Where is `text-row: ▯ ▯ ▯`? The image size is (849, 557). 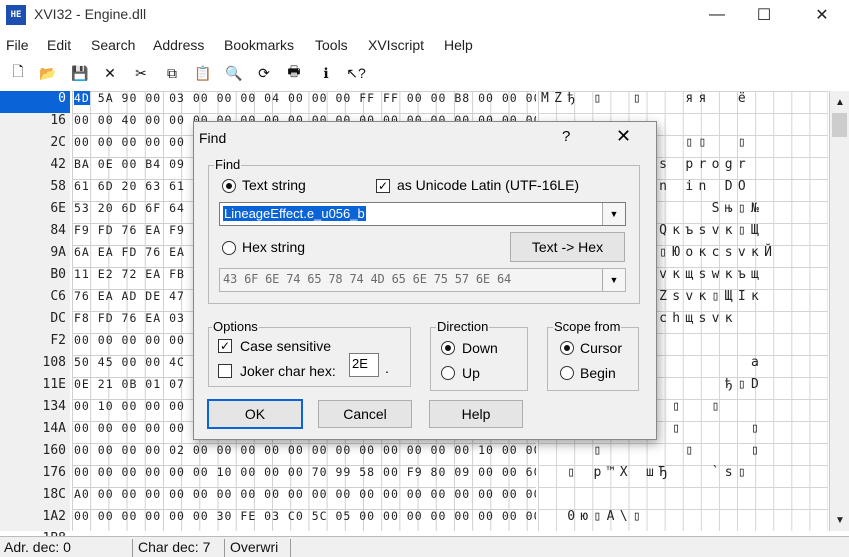 text-row: ▯ ▯ ▯ is located at coordinates (665, 454).